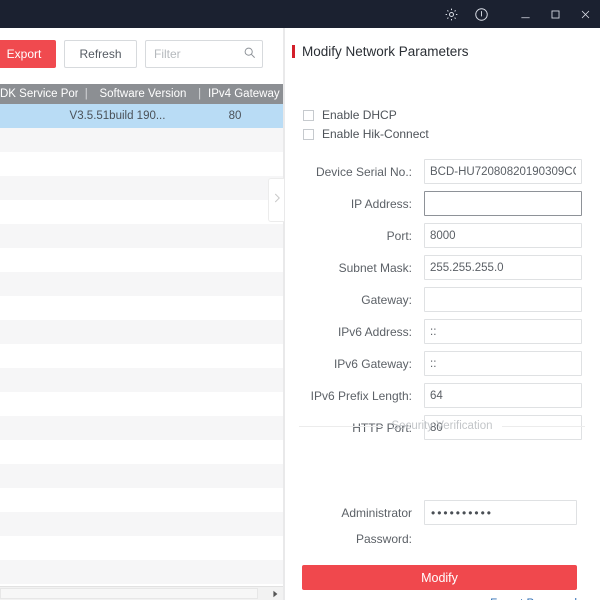  Describe the element at coordinates (525, 14) in the screenshot. I see `minimize-icon` at that location.